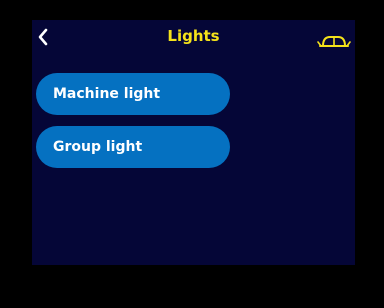 Image resolution: width=384 pixels, height=308 pixels. What do you see at coordinates (334, 41) in the screenshot?
I see `machine-outline-icon` at bounding box center [334, 41].